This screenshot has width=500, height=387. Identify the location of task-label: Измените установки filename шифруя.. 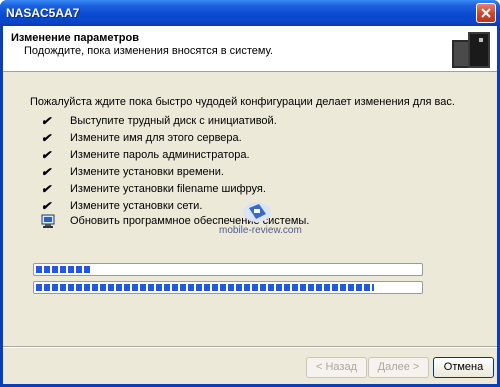
(168, 189).